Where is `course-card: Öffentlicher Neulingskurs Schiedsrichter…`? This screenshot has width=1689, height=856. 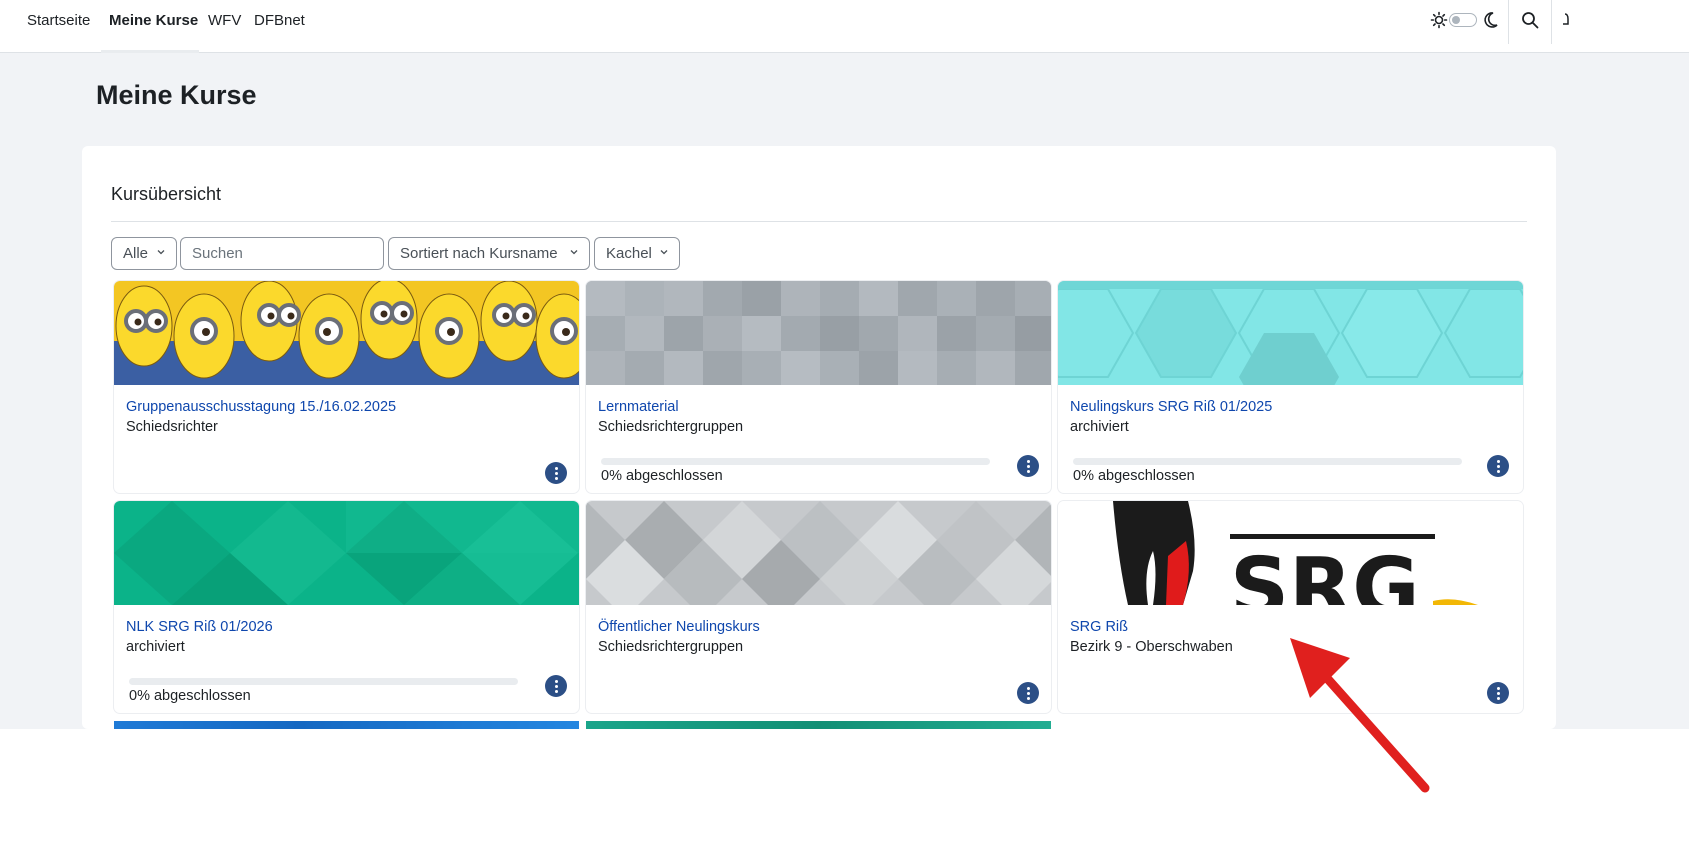
course-card: Öffentlicher Neulingskurs Schiedsrichter… is located at coordinates (818, 607).